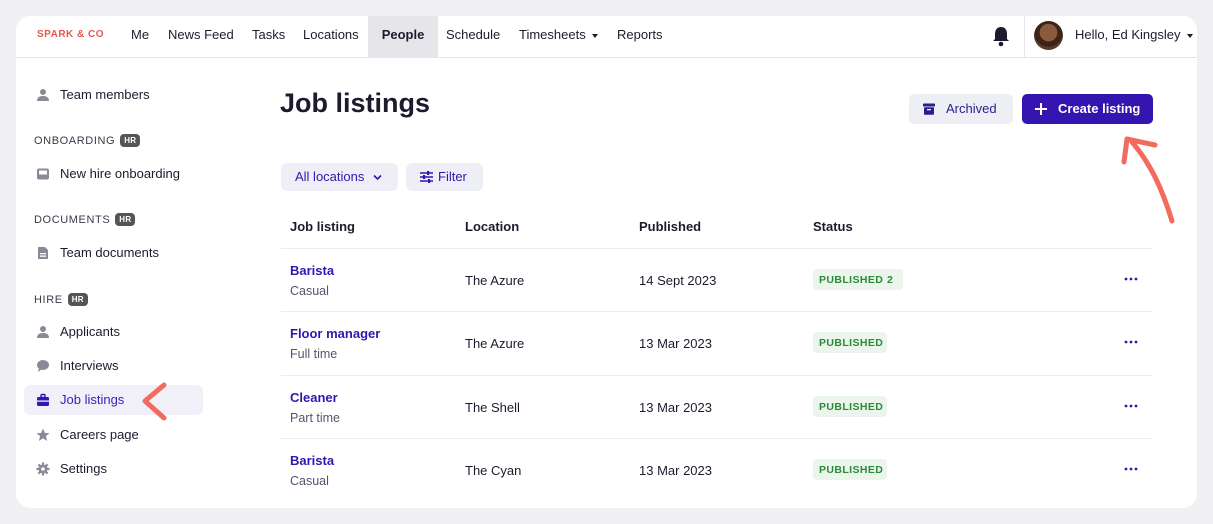 This screenshot has width=1213, height=524. Describe the element at coordinates (140, 36) in the screenshot. I see `nav-me: Me` at that location.